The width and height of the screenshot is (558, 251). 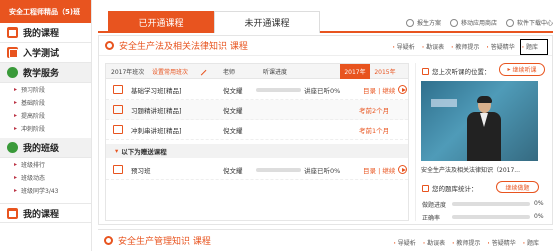 I want to click on sidebar-item-my-class: 我的班级, so click(x=45, y=148).